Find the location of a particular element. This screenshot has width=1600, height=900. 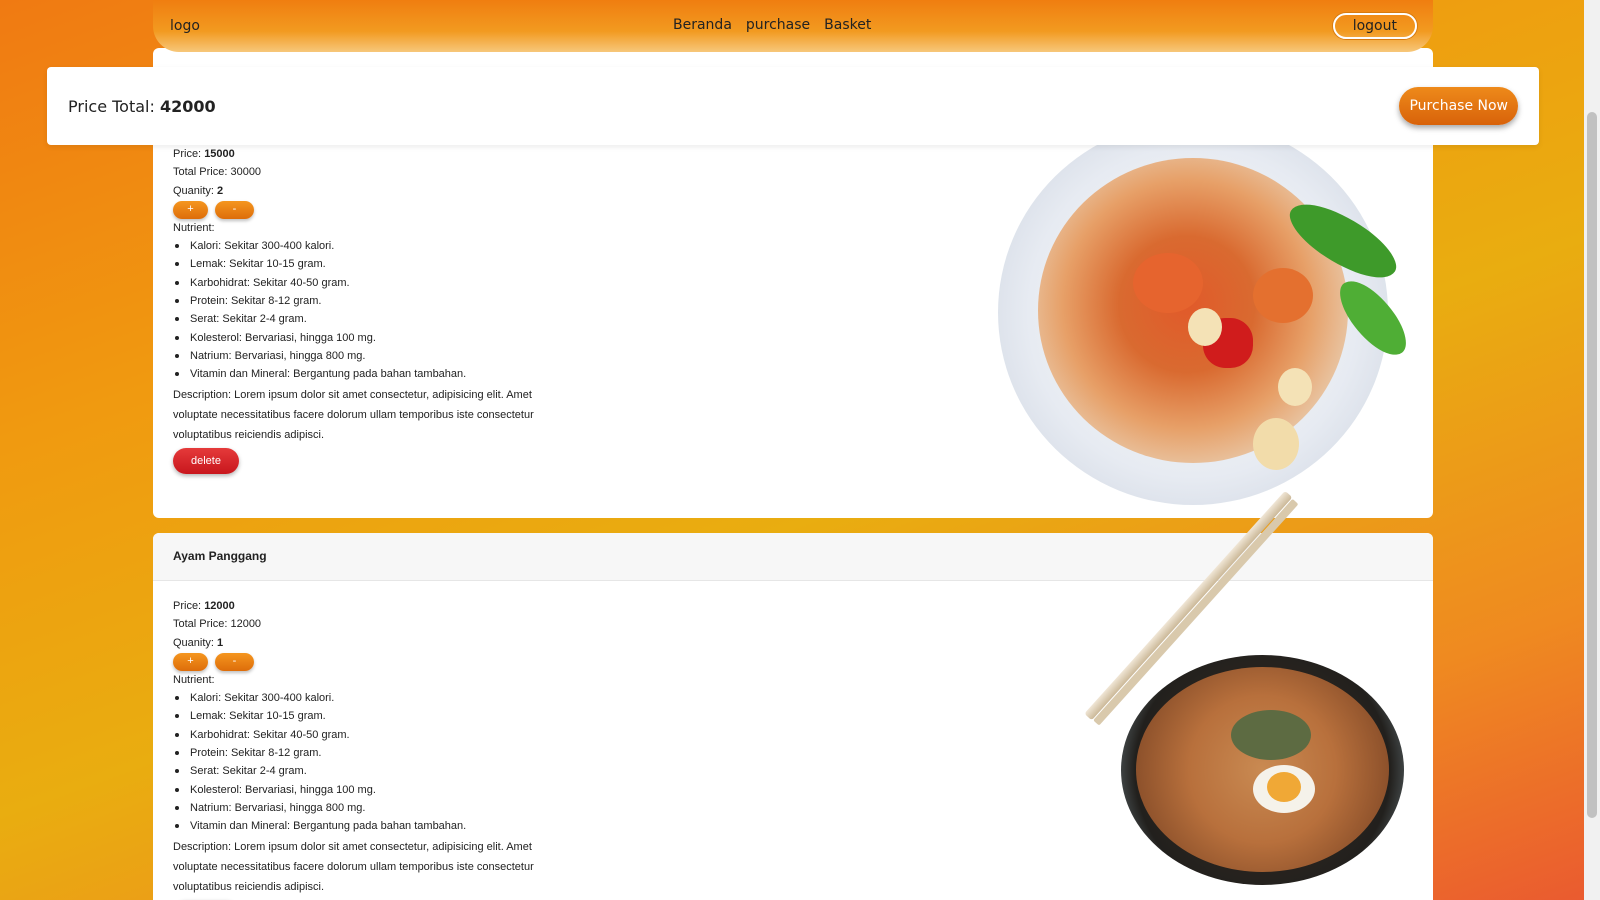

page-scrollbar is located at coordinates (1592, 450).